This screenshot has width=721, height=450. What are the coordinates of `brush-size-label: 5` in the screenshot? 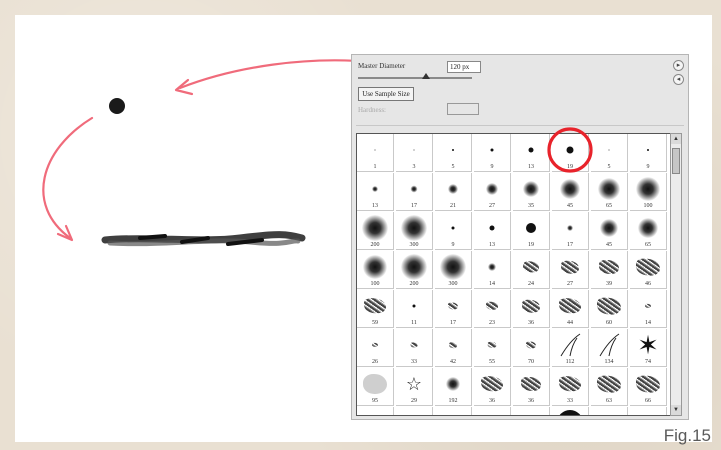 It's located at (609, 167).